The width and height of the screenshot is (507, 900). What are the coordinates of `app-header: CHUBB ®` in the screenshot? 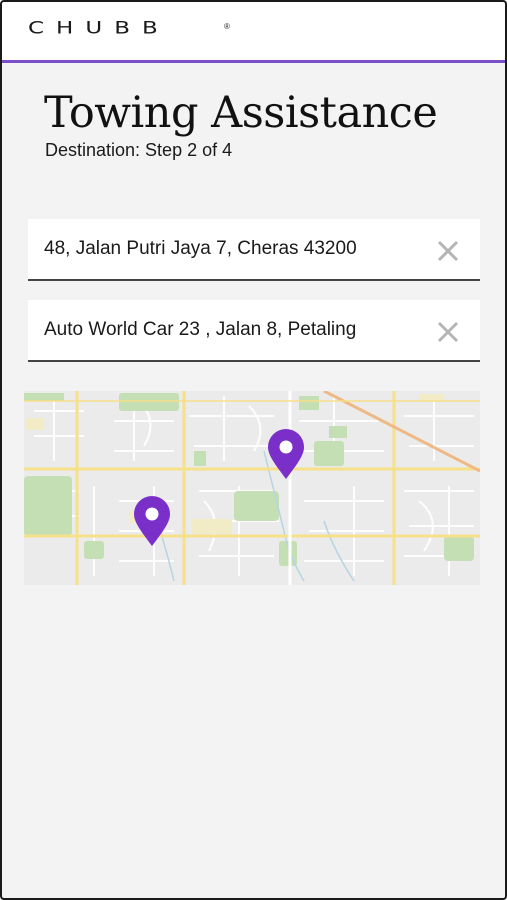 It's located at (253, 31).